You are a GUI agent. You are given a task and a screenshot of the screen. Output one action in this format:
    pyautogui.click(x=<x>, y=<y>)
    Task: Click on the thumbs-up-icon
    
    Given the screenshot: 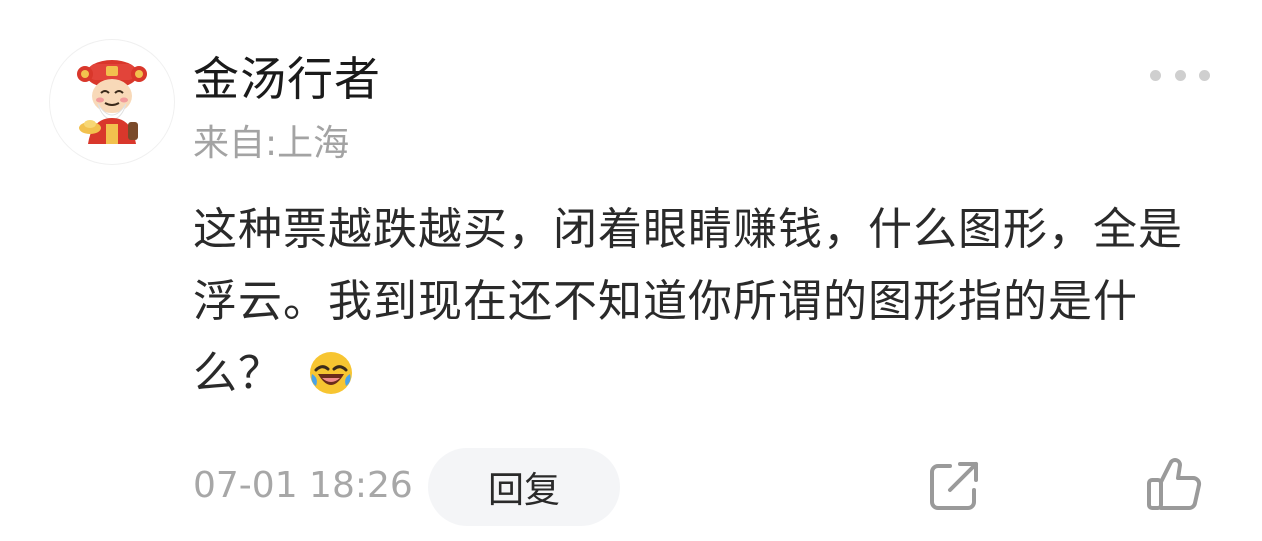 What is the action you would take?
    pyautogui.click(x=1174, y=484)
    